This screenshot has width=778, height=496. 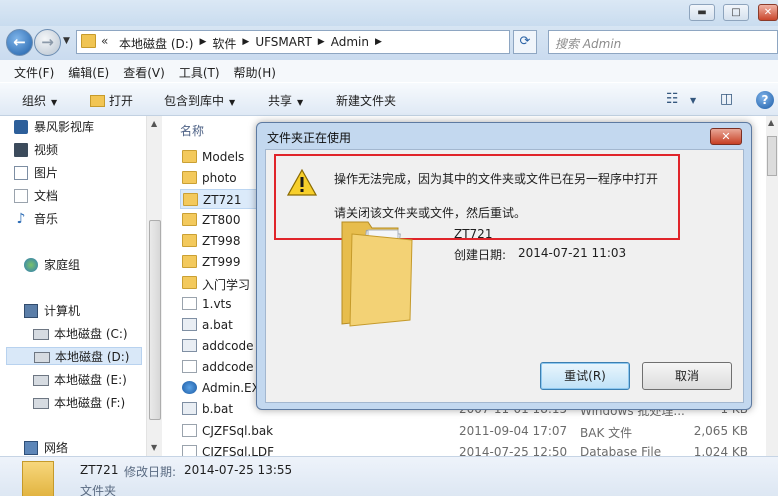 What do you see at coordinates (513, 431) in the screenshot?
I see `file-date: 2011-09-04 17:07` at bounding box center [513, 431].